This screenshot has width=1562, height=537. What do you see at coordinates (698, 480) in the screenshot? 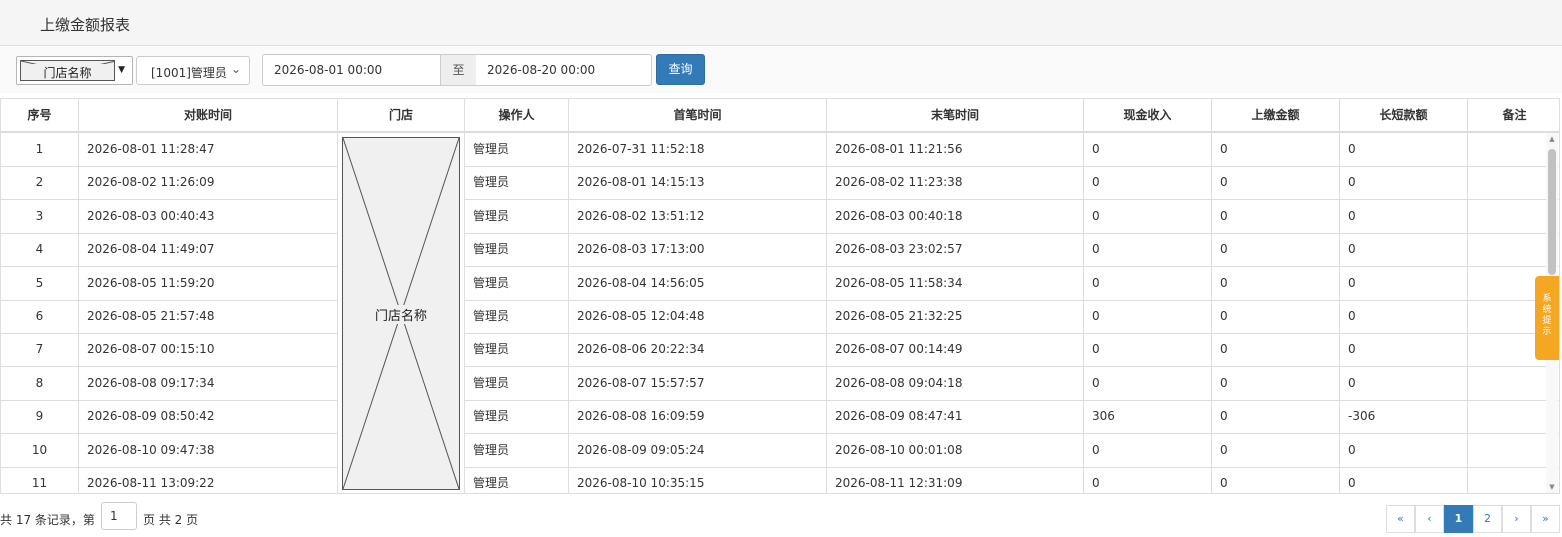
I see `cell-first-time: 2026-08-10 10:35:15` at bounding box center [698, 480].